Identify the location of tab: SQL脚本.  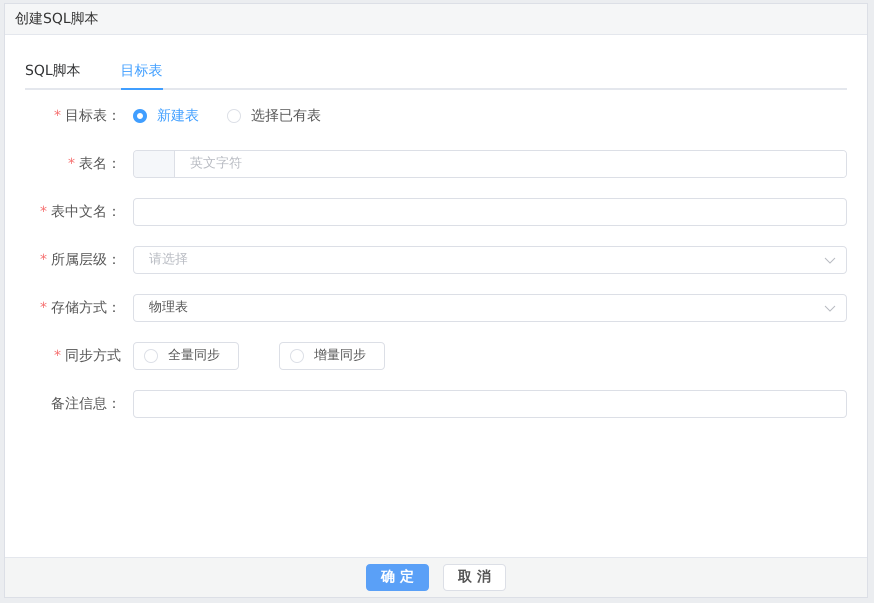
(53, 72).